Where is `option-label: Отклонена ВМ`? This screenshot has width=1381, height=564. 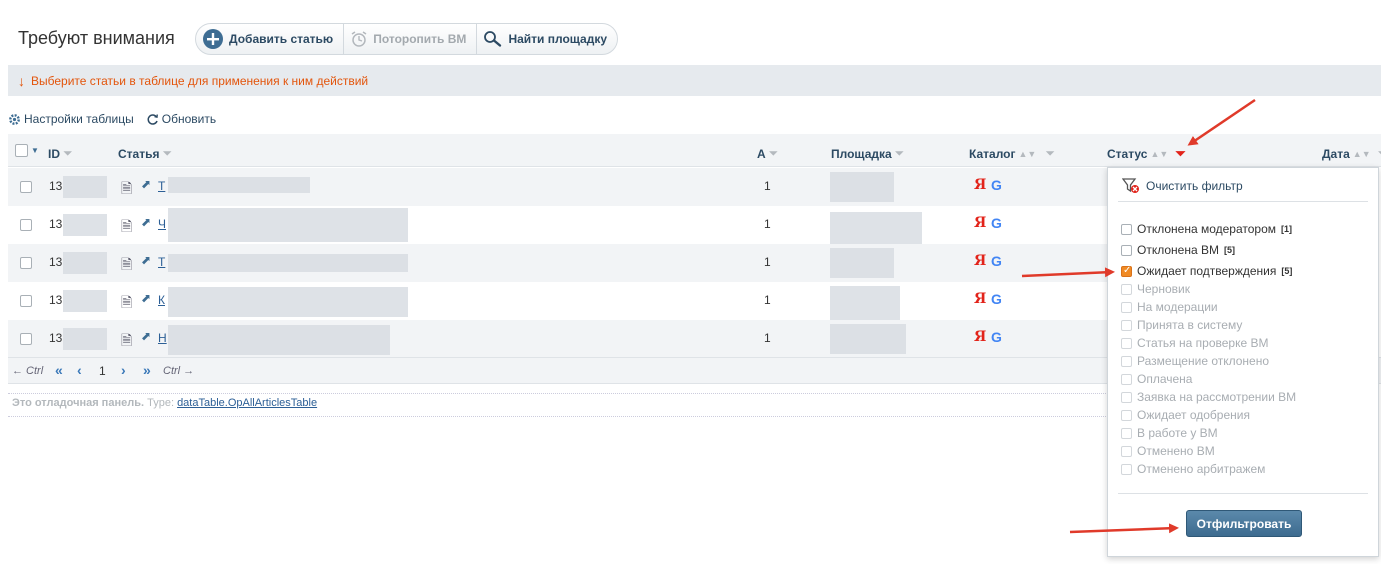
option-label: Отклонена ВМ is located at coordinates (1178, 250).